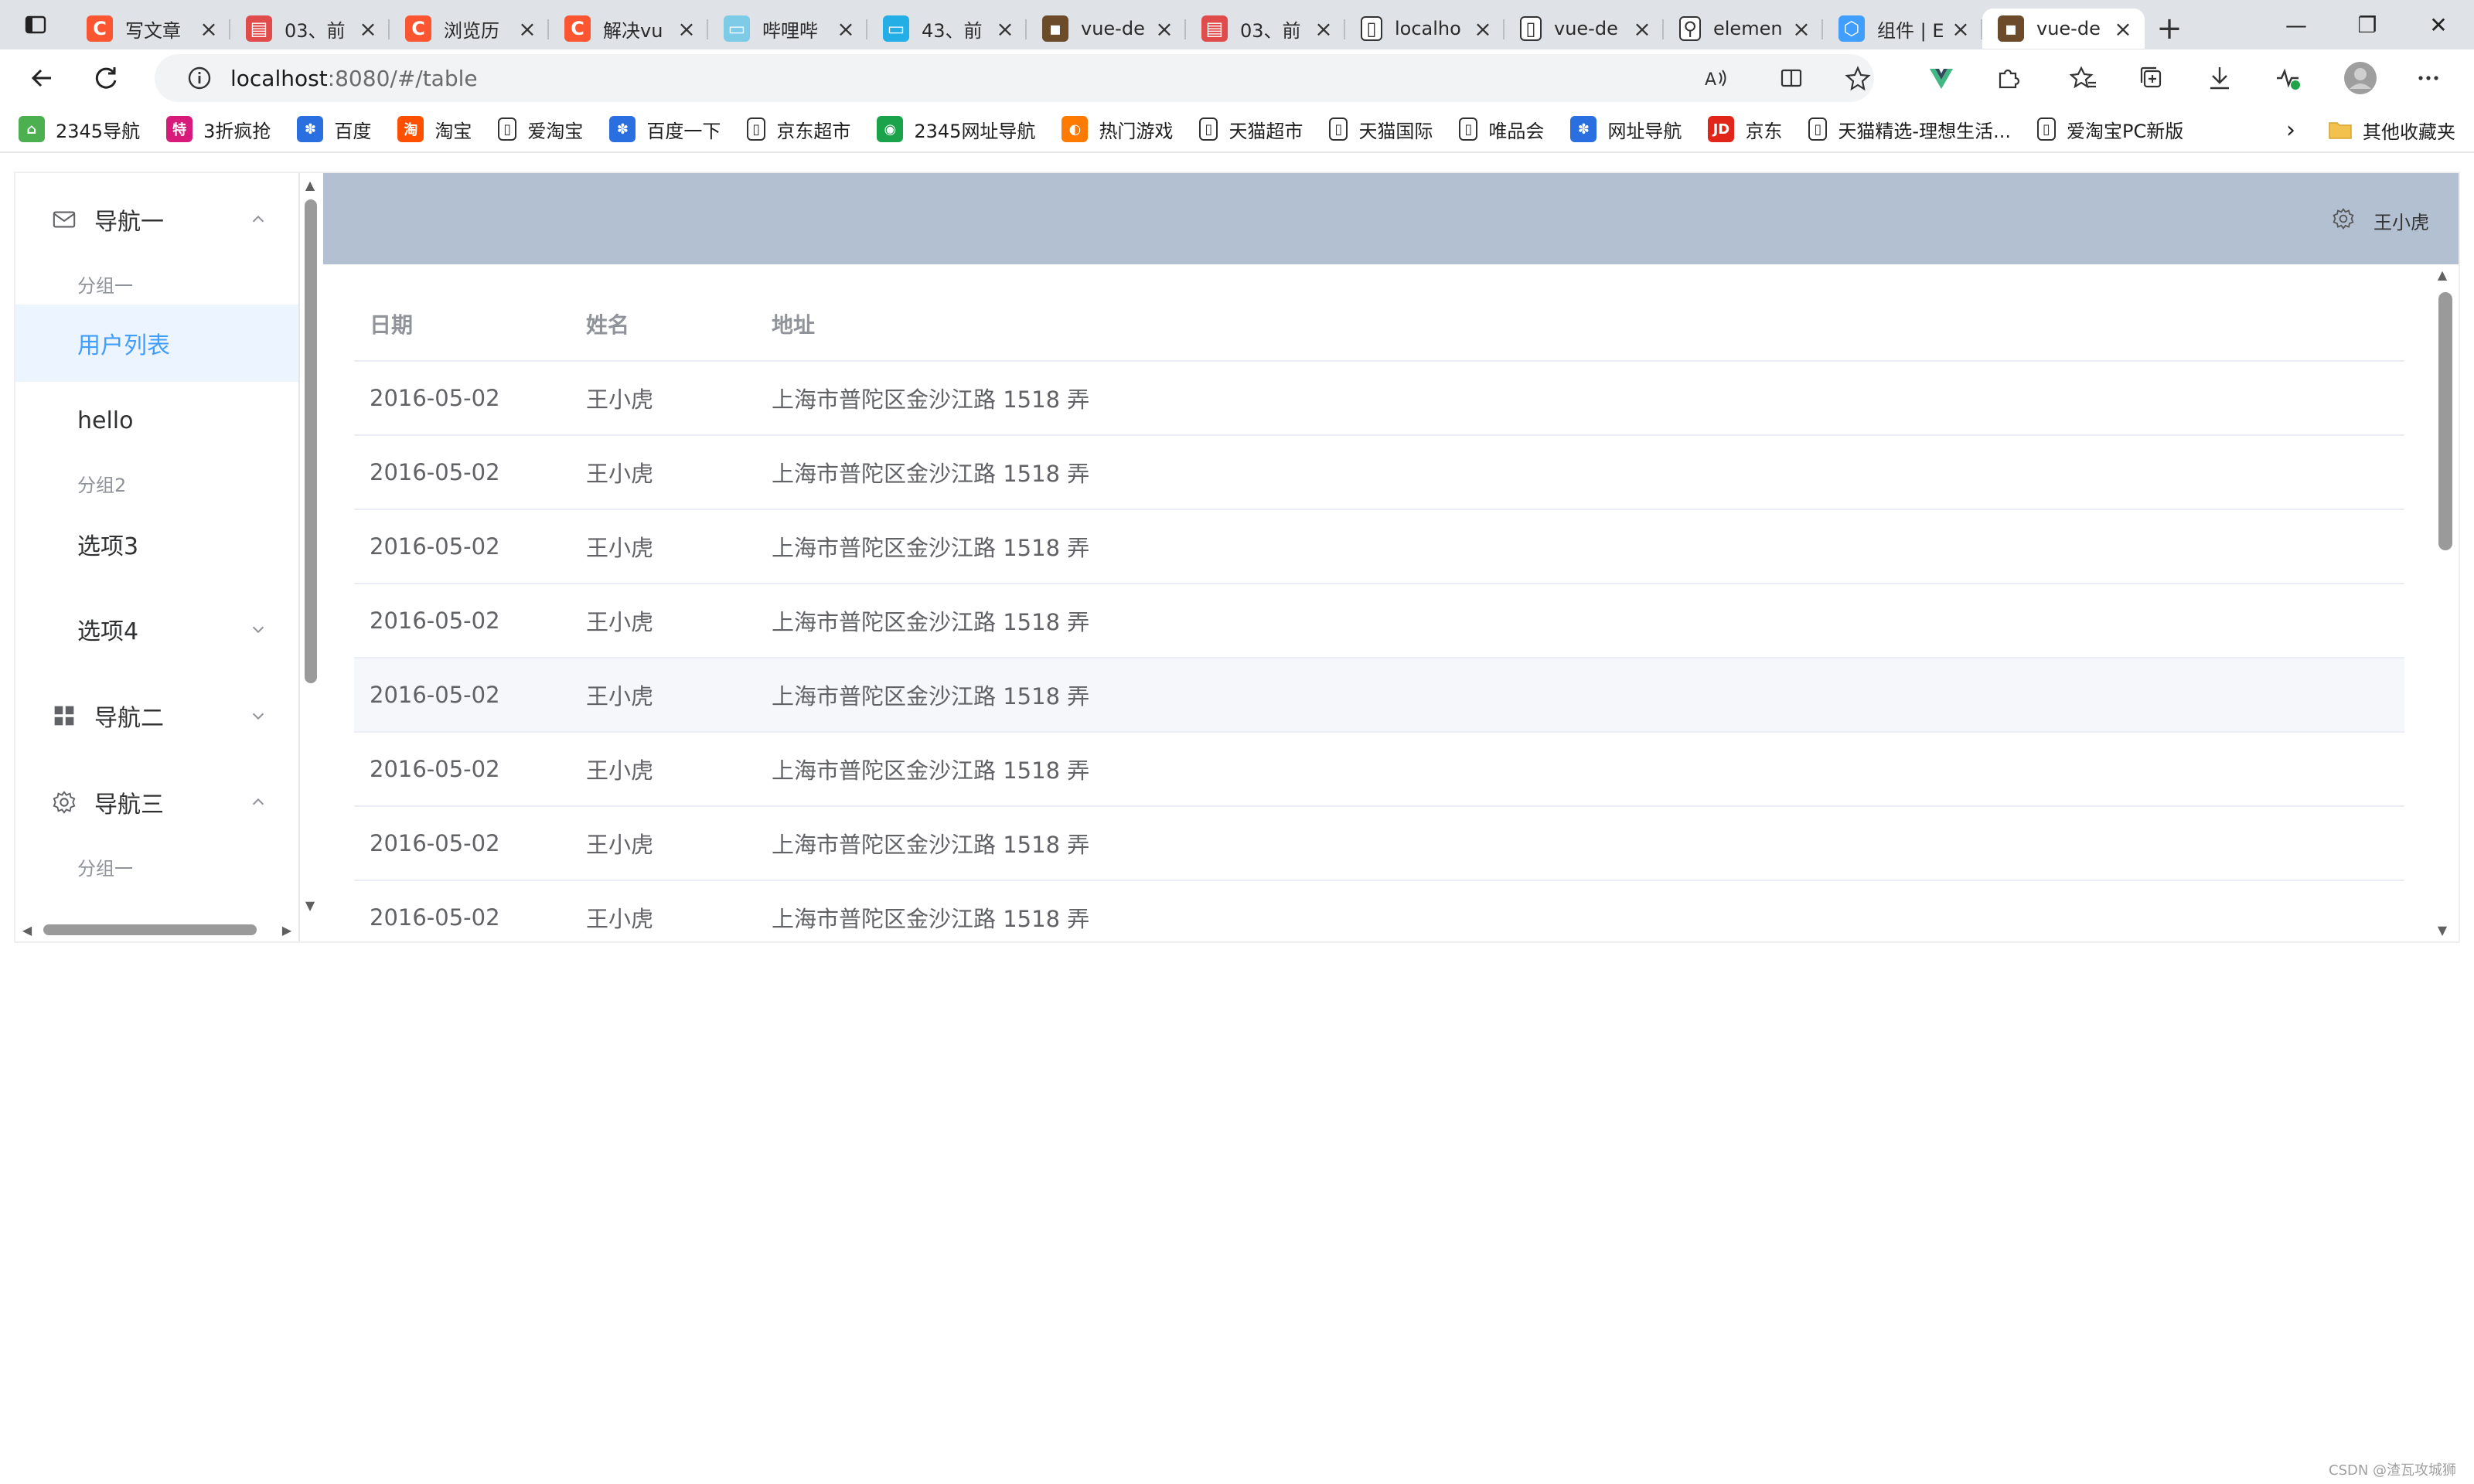 This screenshot has width=2474, height=1484. I want to click on read-aloud-icon: A, so click(1715, 78).